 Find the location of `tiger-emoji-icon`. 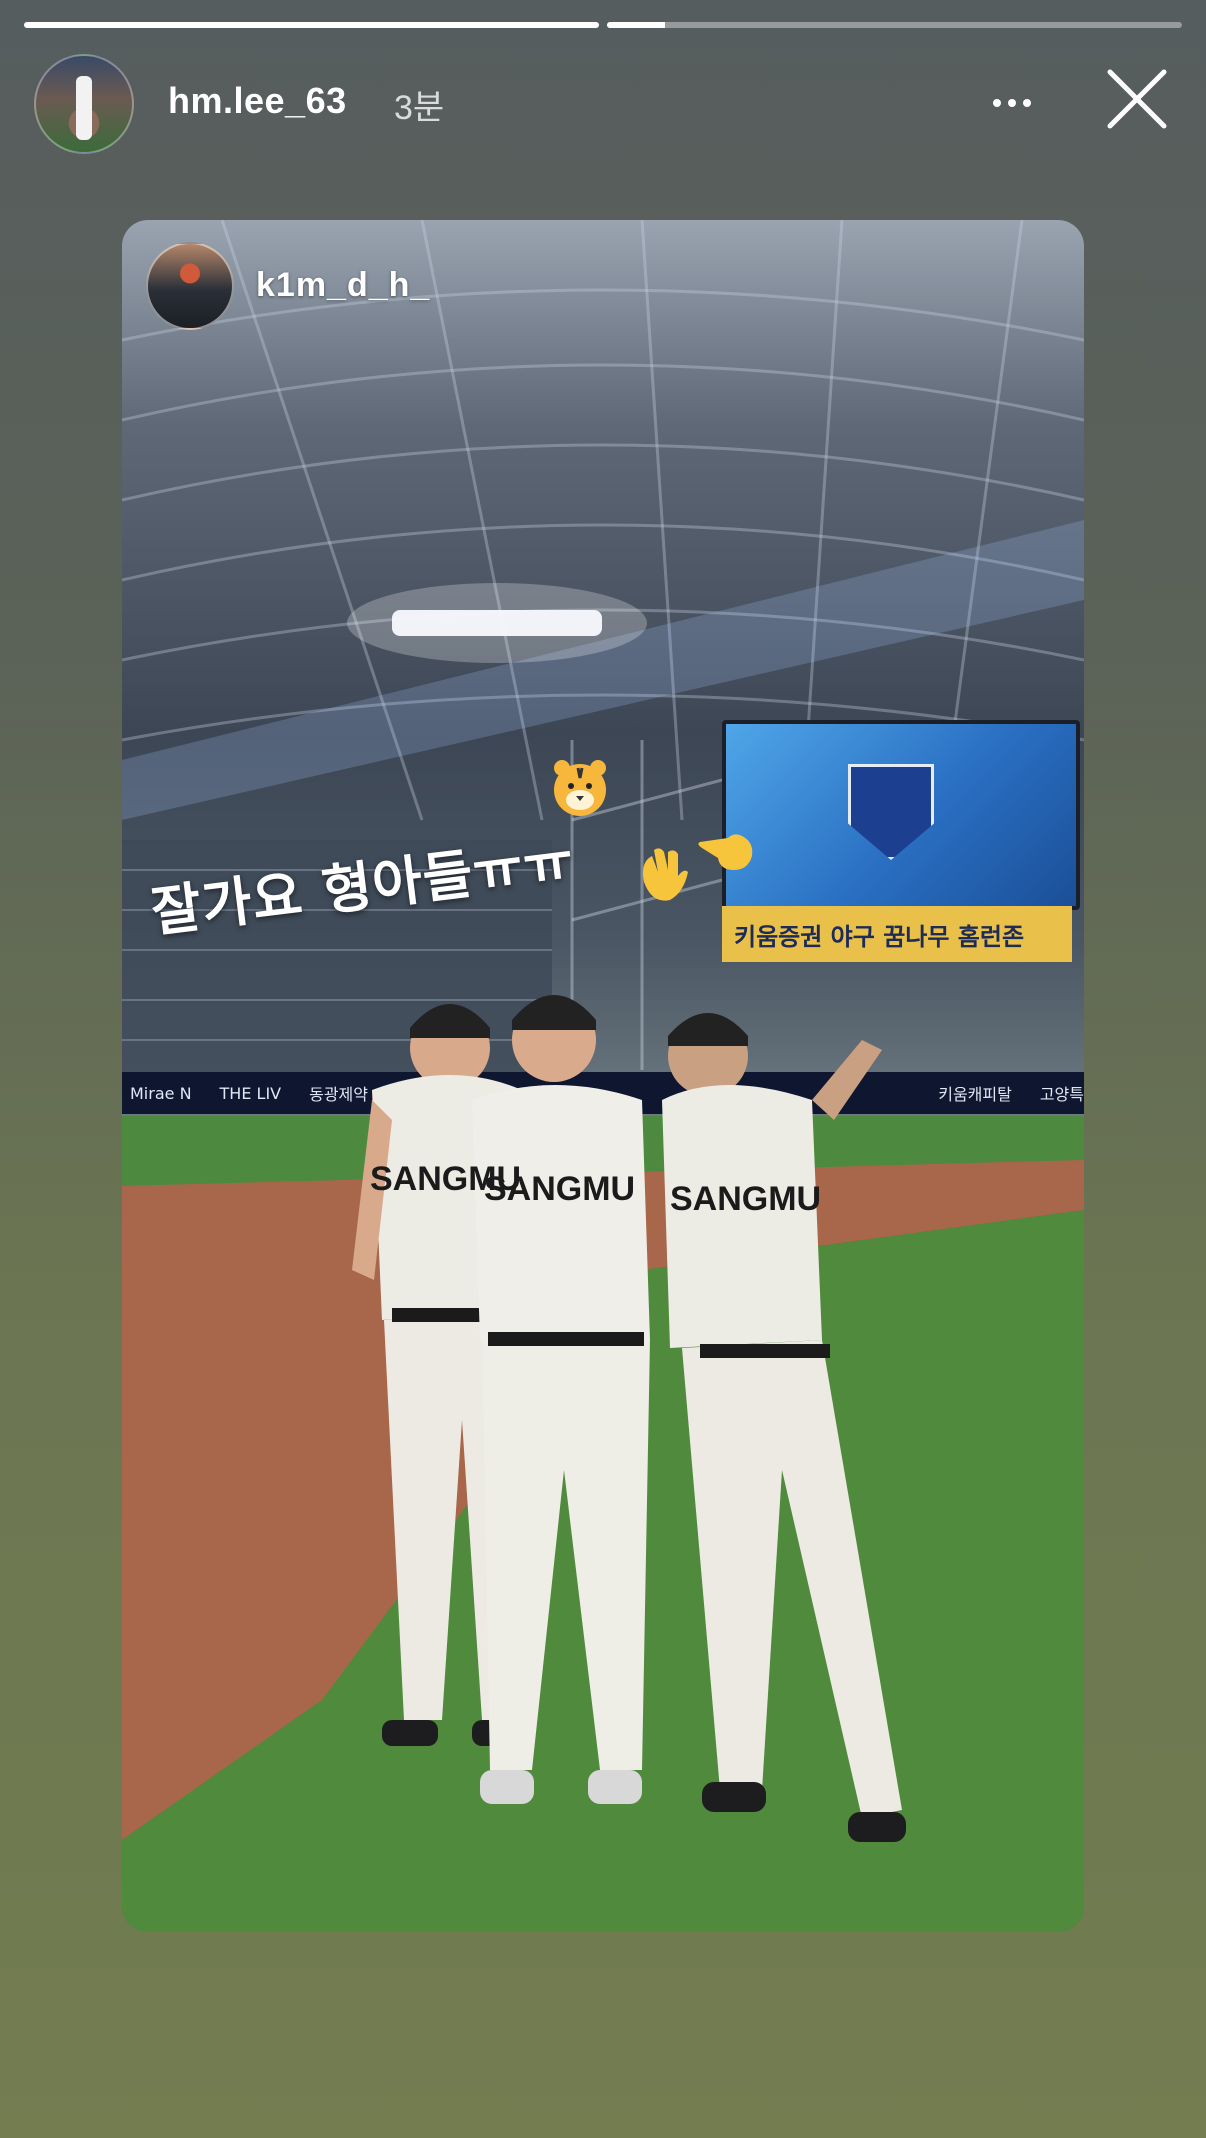

tiger-emoji-icon is located at coordinates (580, 788).